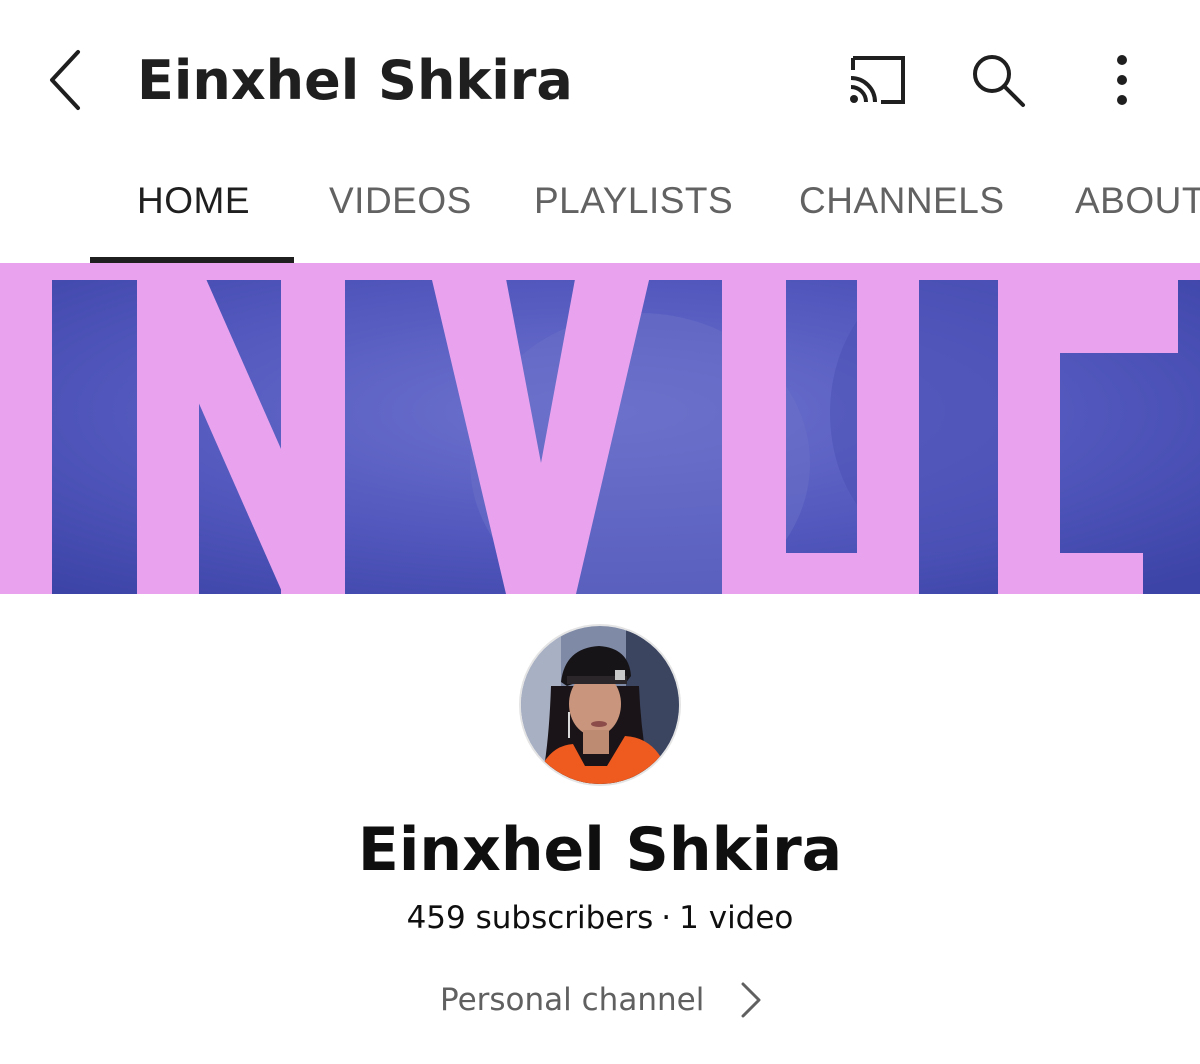 This screenshot has height=1064, width=1200. I want to click on back-button, so click(68, 80).